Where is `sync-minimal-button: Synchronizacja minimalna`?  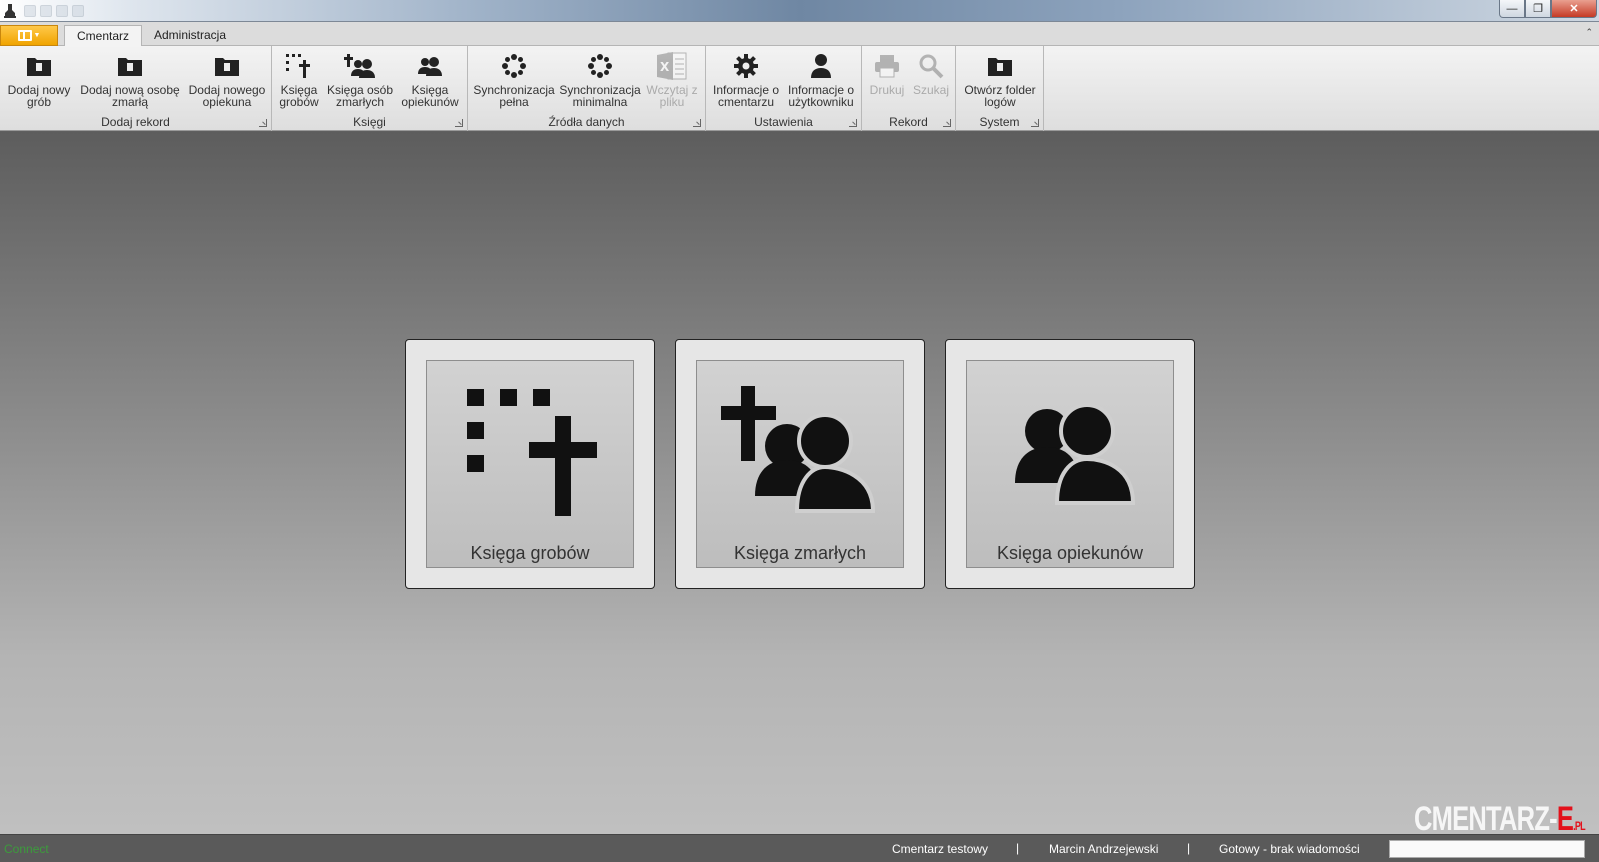
sync-minimal-button: Synchronizacja minimalna is located at coordinates (600, 82).